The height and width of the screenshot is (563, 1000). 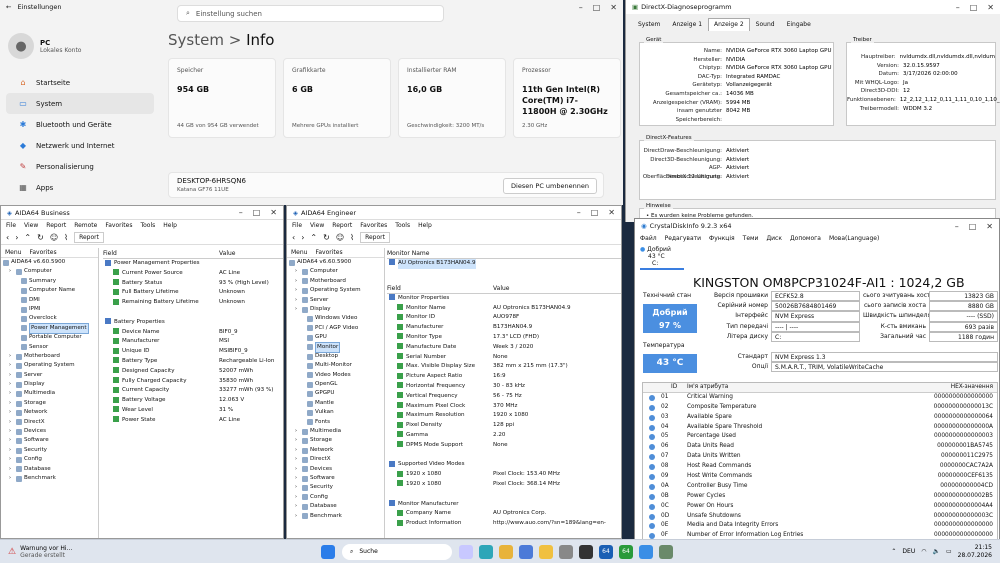 What do you see at coordinates (646, 551) in the screenshot?
I see `crystaldisk-taskbar-icon` at bounding box center [646, 551].